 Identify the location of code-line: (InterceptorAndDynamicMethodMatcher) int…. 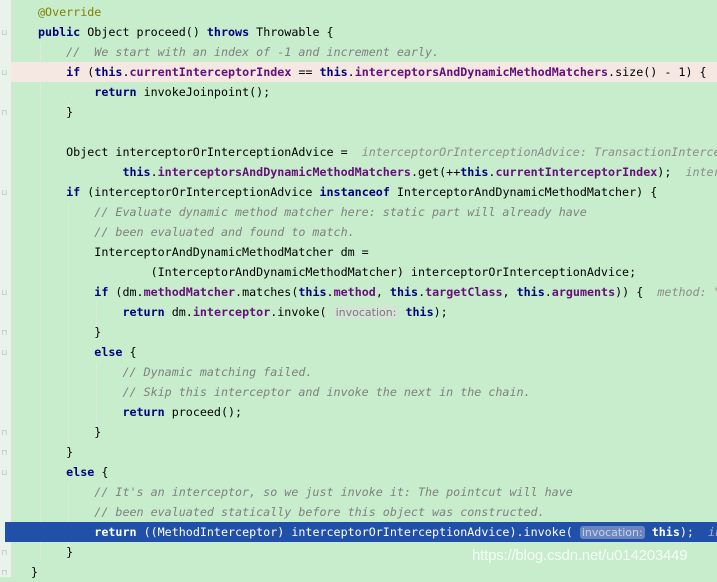
(358, 272).